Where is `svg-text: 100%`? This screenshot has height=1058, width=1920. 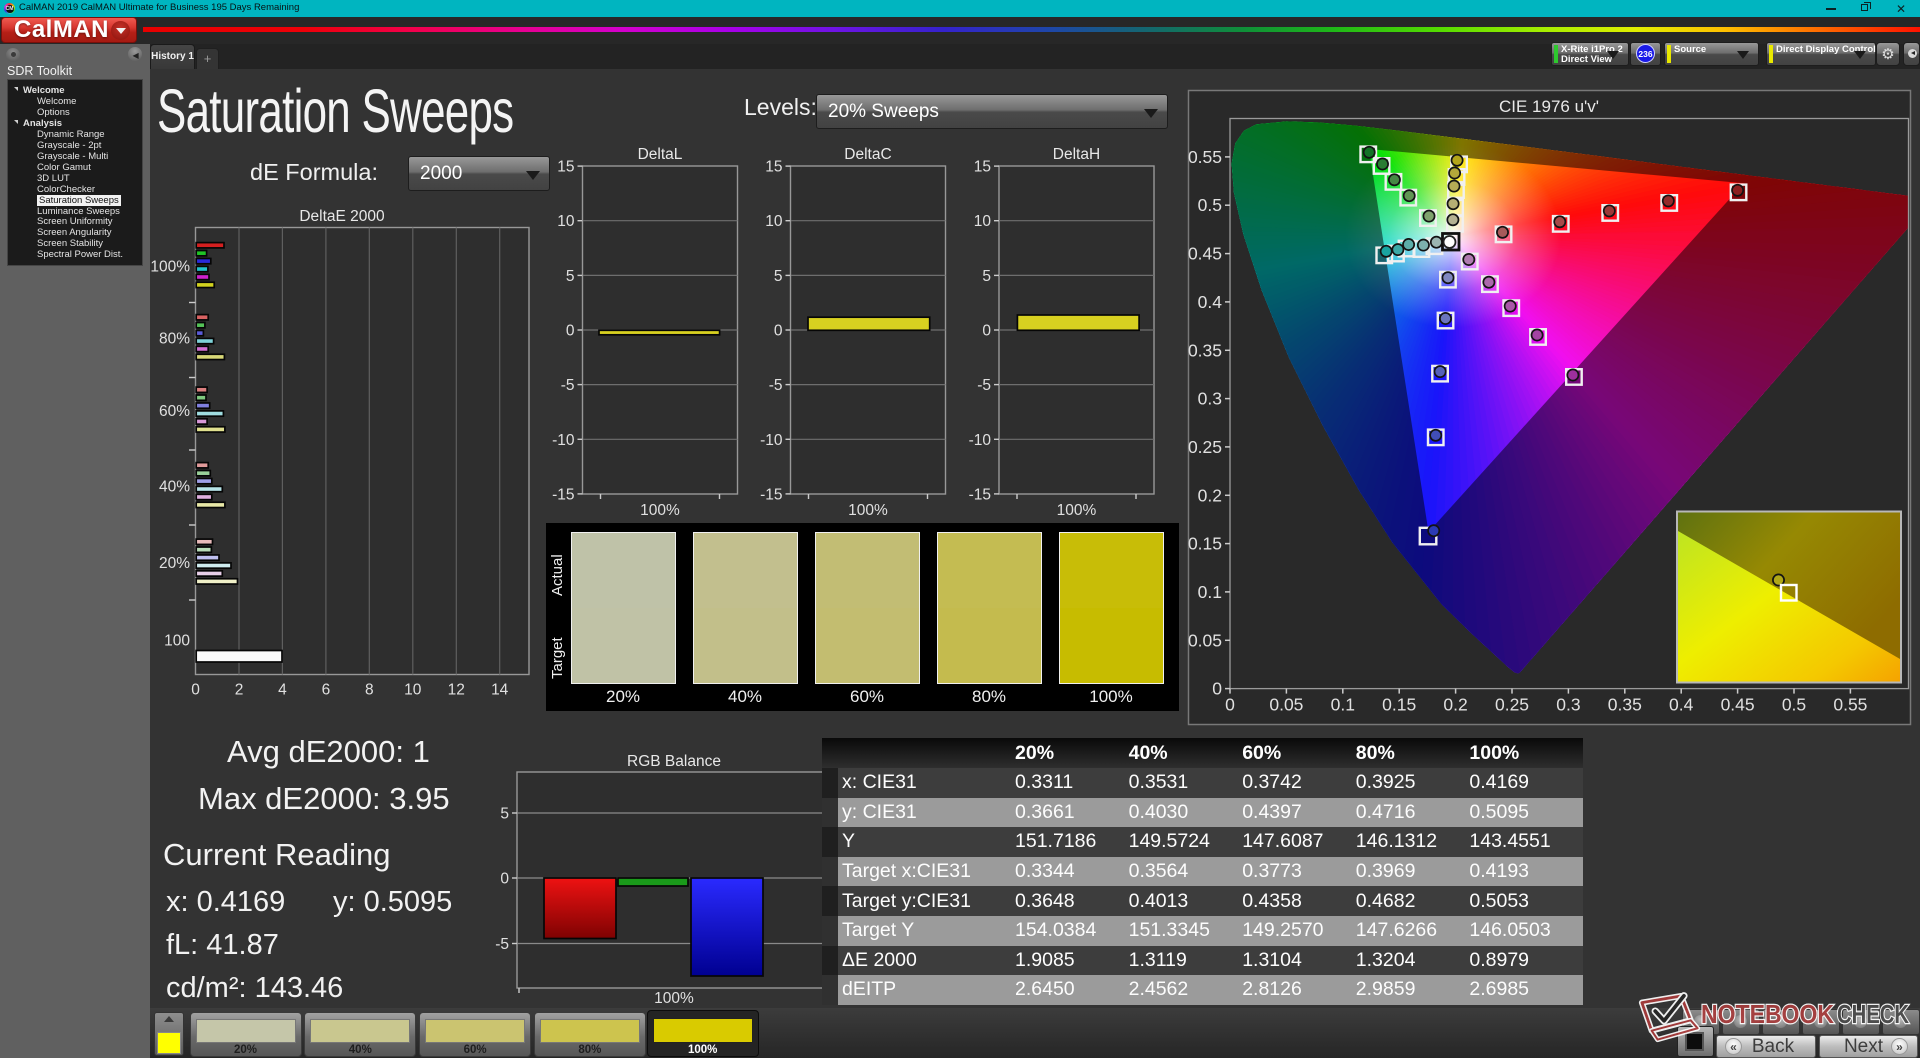 svg-text: 100% is located at coordinates (674, 998).